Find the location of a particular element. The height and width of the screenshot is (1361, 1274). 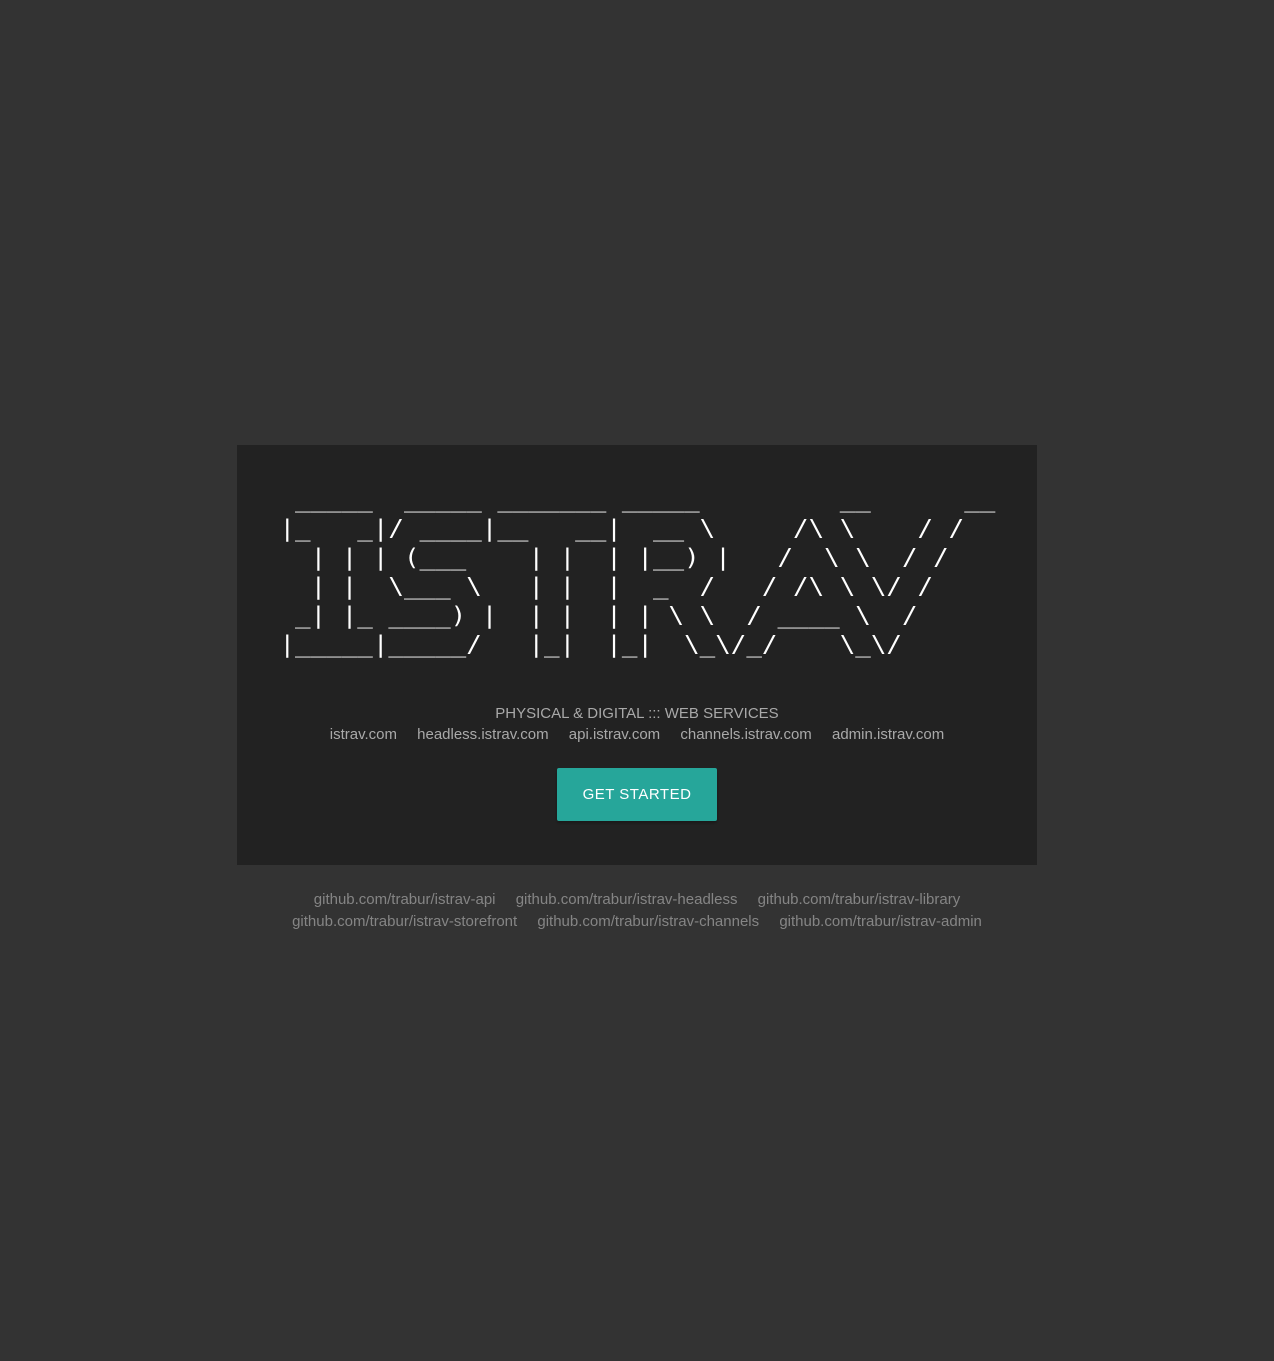

get-started-button: GET STARTED is located at coordinates (637, 794).